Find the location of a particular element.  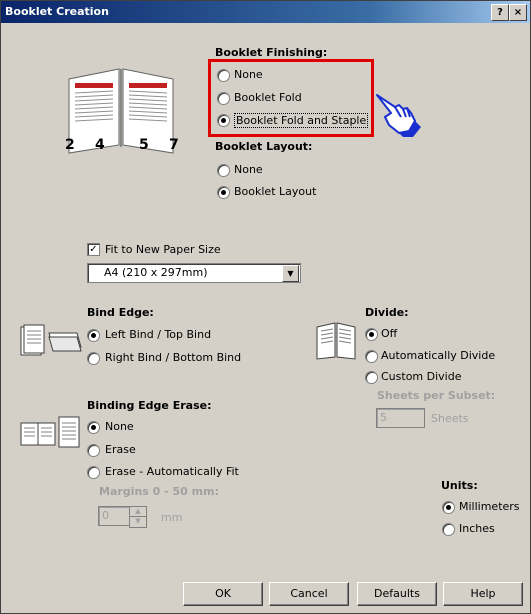

units-header: Units: is located at coordinates (459, 485).